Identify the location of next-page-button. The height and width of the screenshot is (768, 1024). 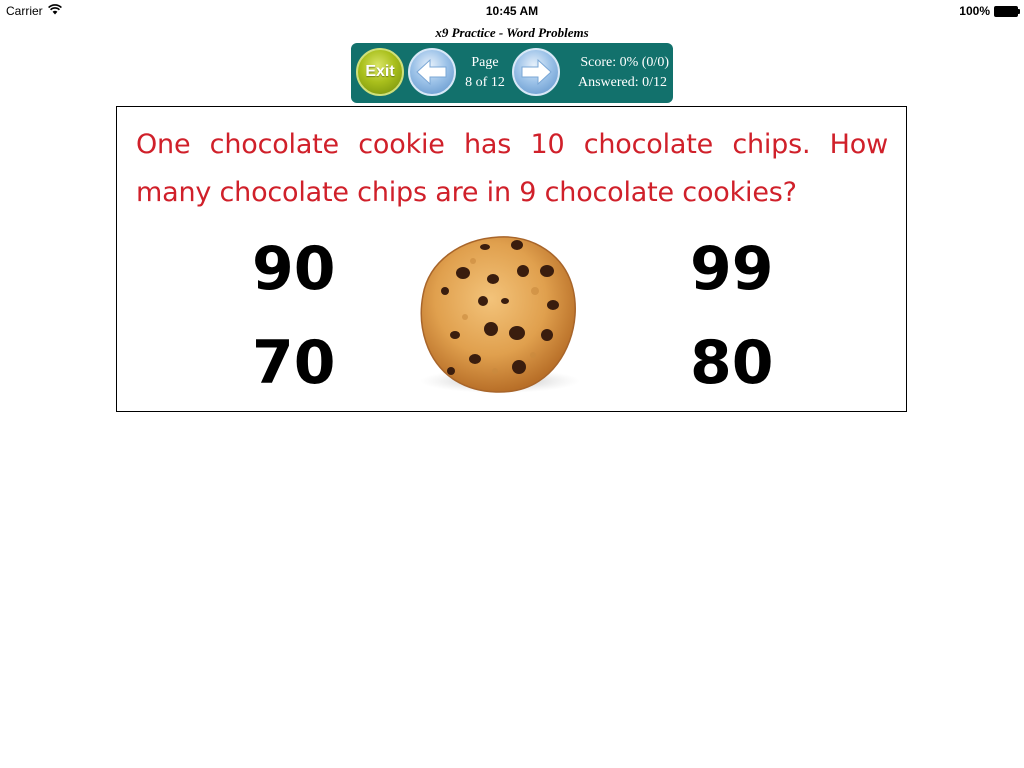
(536, 72).